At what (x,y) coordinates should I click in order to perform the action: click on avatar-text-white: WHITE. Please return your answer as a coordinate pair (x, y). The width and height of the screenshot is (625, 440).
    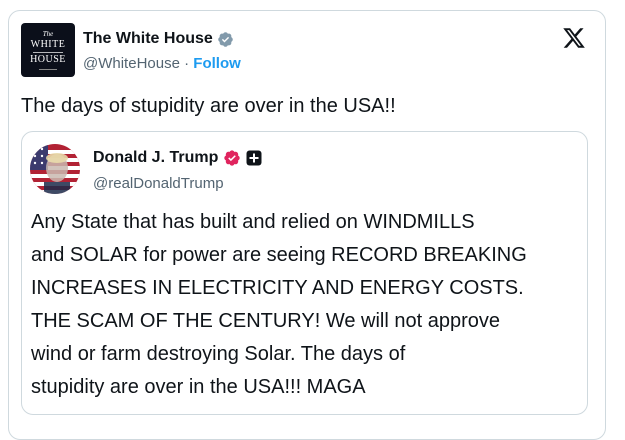
    Looking at the image, I should click on (48, 44).